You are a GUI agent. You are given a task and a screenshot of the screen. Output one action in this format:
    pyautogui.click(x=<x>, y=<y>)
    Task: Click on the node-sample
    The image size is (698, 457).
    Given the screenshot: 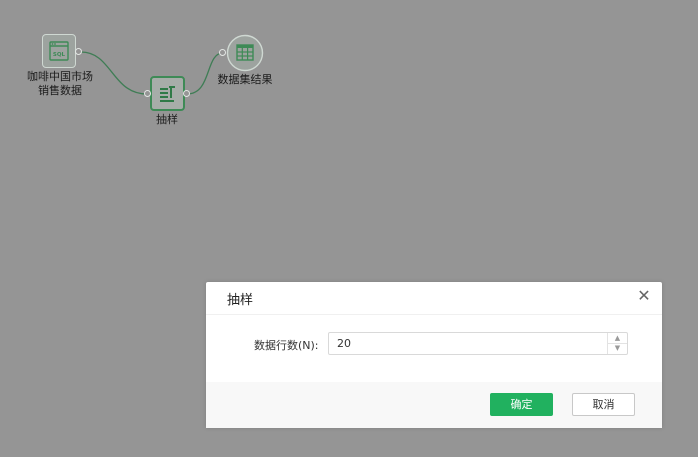 What is the action you would take?
    pyautogui.click(x=168, y=94)
    